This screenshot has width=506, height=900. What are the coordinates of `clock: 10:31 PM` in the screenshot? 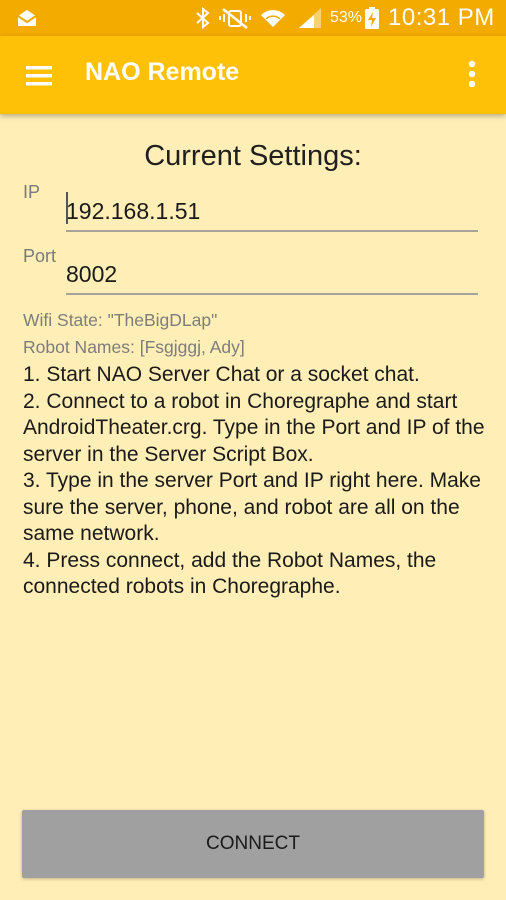 It's located at (441, 17).